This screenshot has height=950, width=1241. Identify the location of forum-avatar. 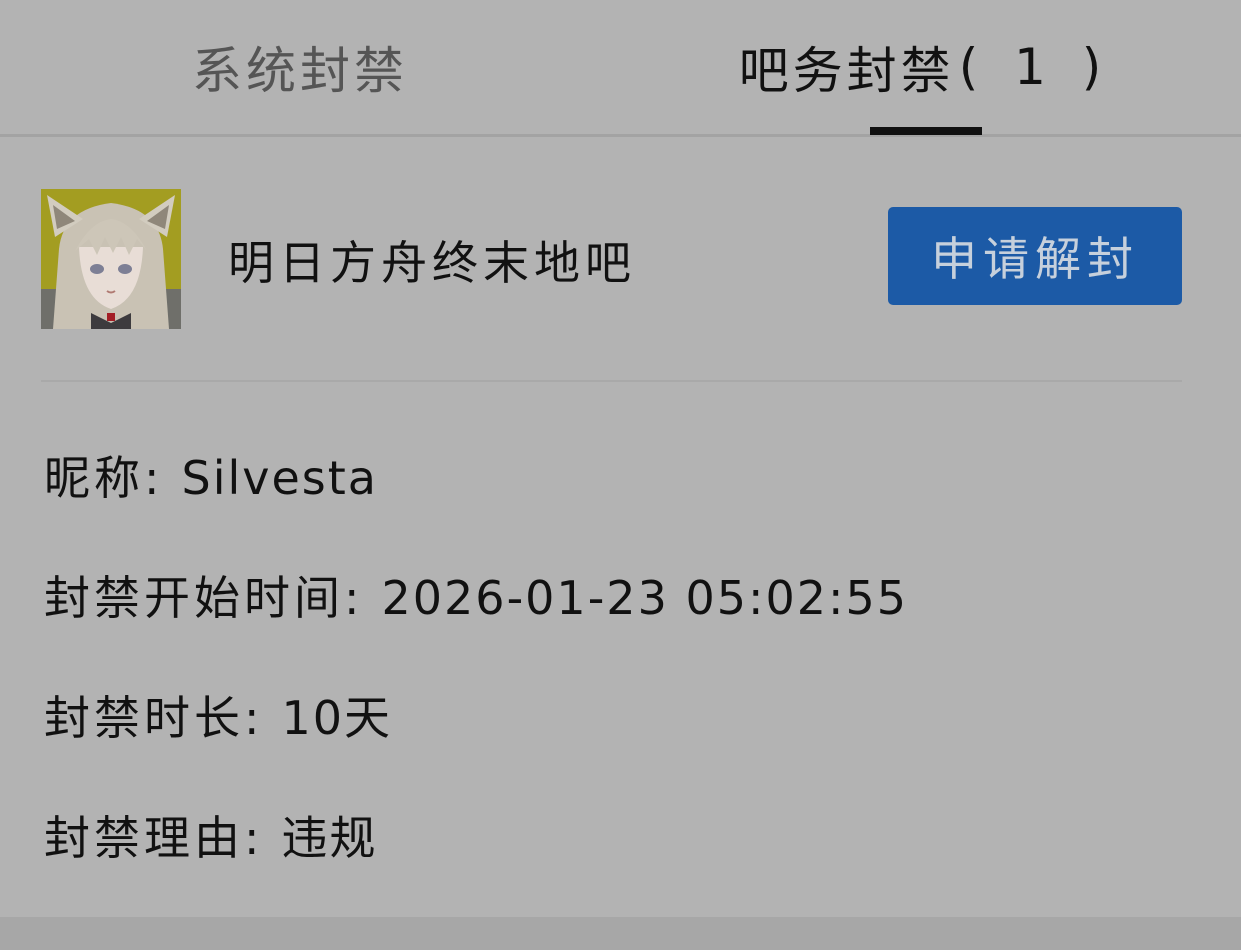
(111, 259).